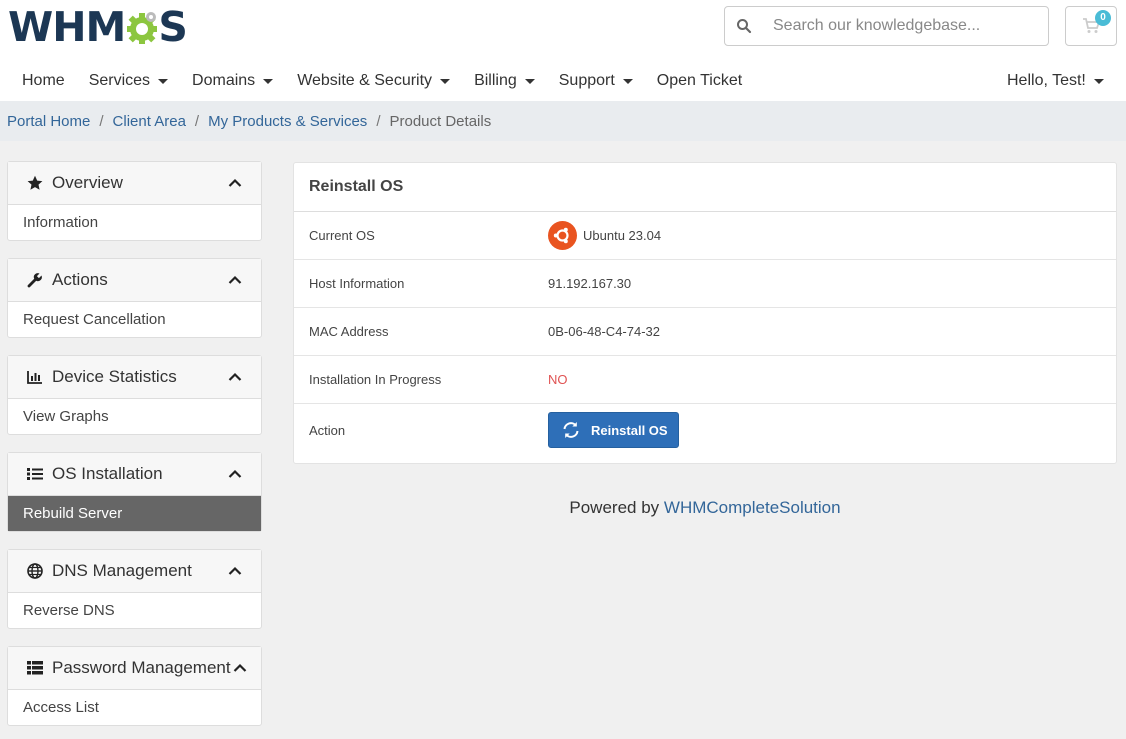 The image size is (1126, 739). I want to click on table-row: Installation In Progress NO, so click(705, 380).